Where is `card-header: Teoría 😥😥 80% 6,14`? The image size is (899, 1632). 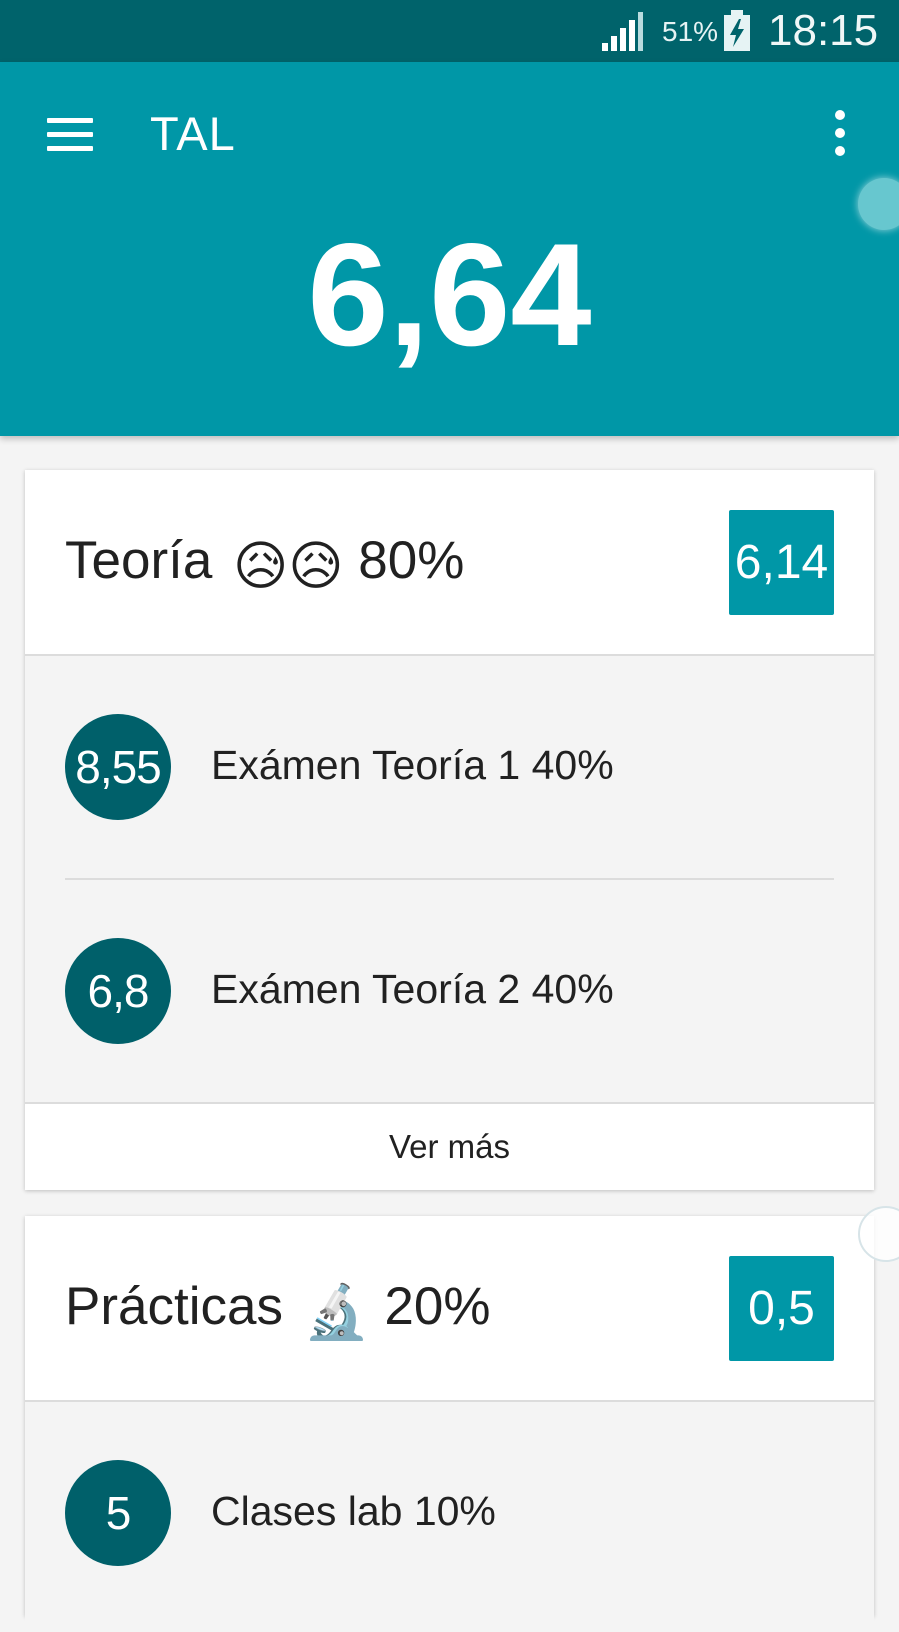
card-header: Teoría 😥😥 80% 6,14 is located at coordinates (449, 563).